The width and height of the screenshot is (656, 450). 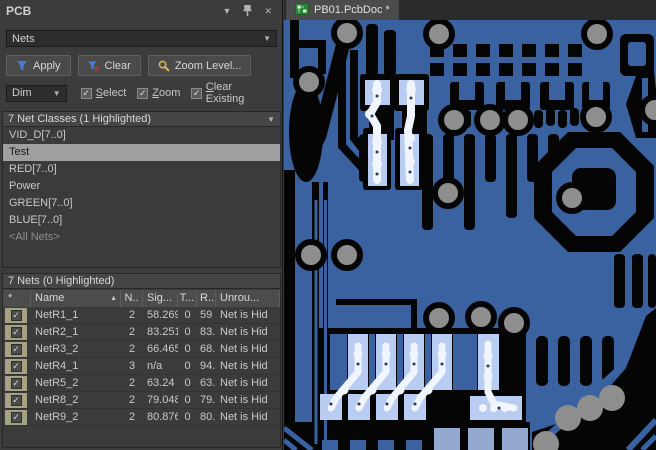 I want to click on select-checkbox: ✓ Select, so click(x=103, y=93).